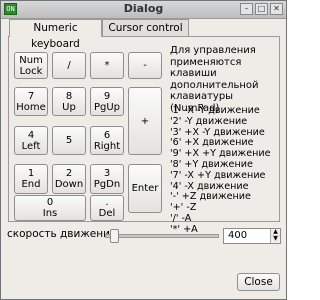  Describe the element at coordinates (31, 135) in the screenshot. I see `key-4-line1: 4` at that location.